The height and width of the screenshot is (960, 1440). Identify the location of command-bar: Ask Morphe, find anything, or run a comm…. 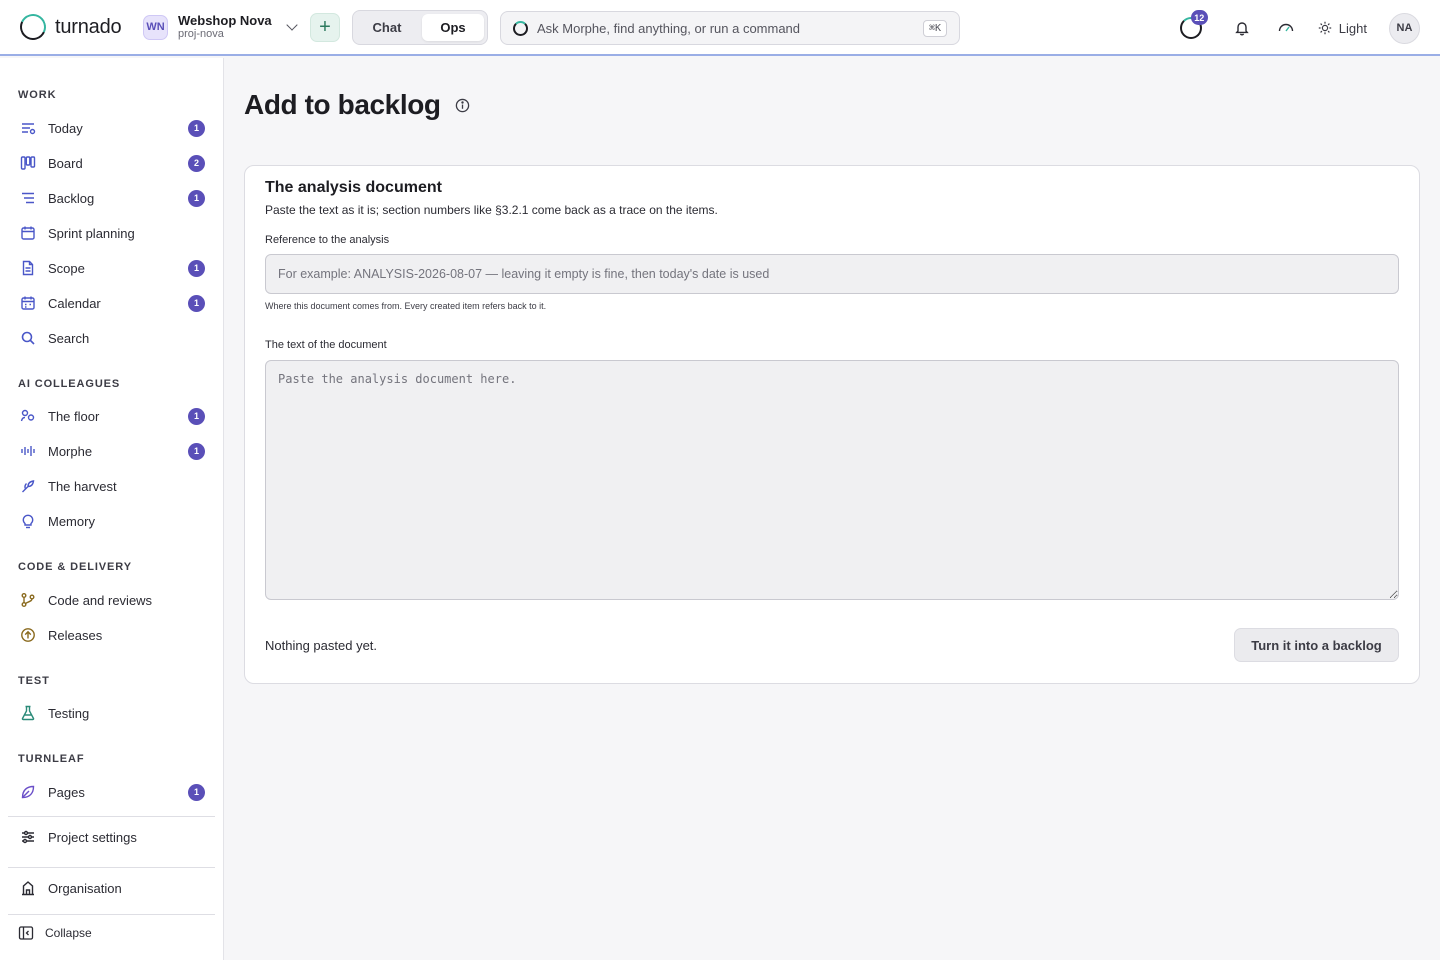
(730, 28).